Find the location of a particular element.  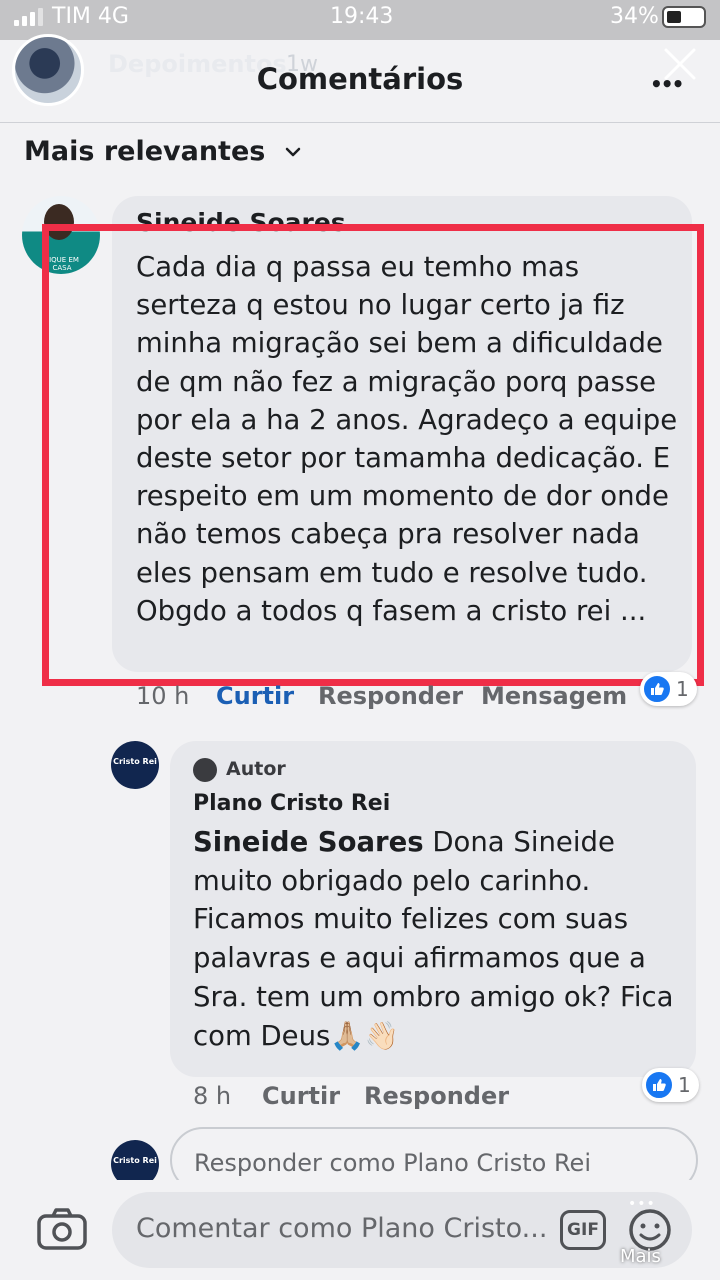

status-bar: TIM 4G 19:43 34% is located at coordinates (360, 20).